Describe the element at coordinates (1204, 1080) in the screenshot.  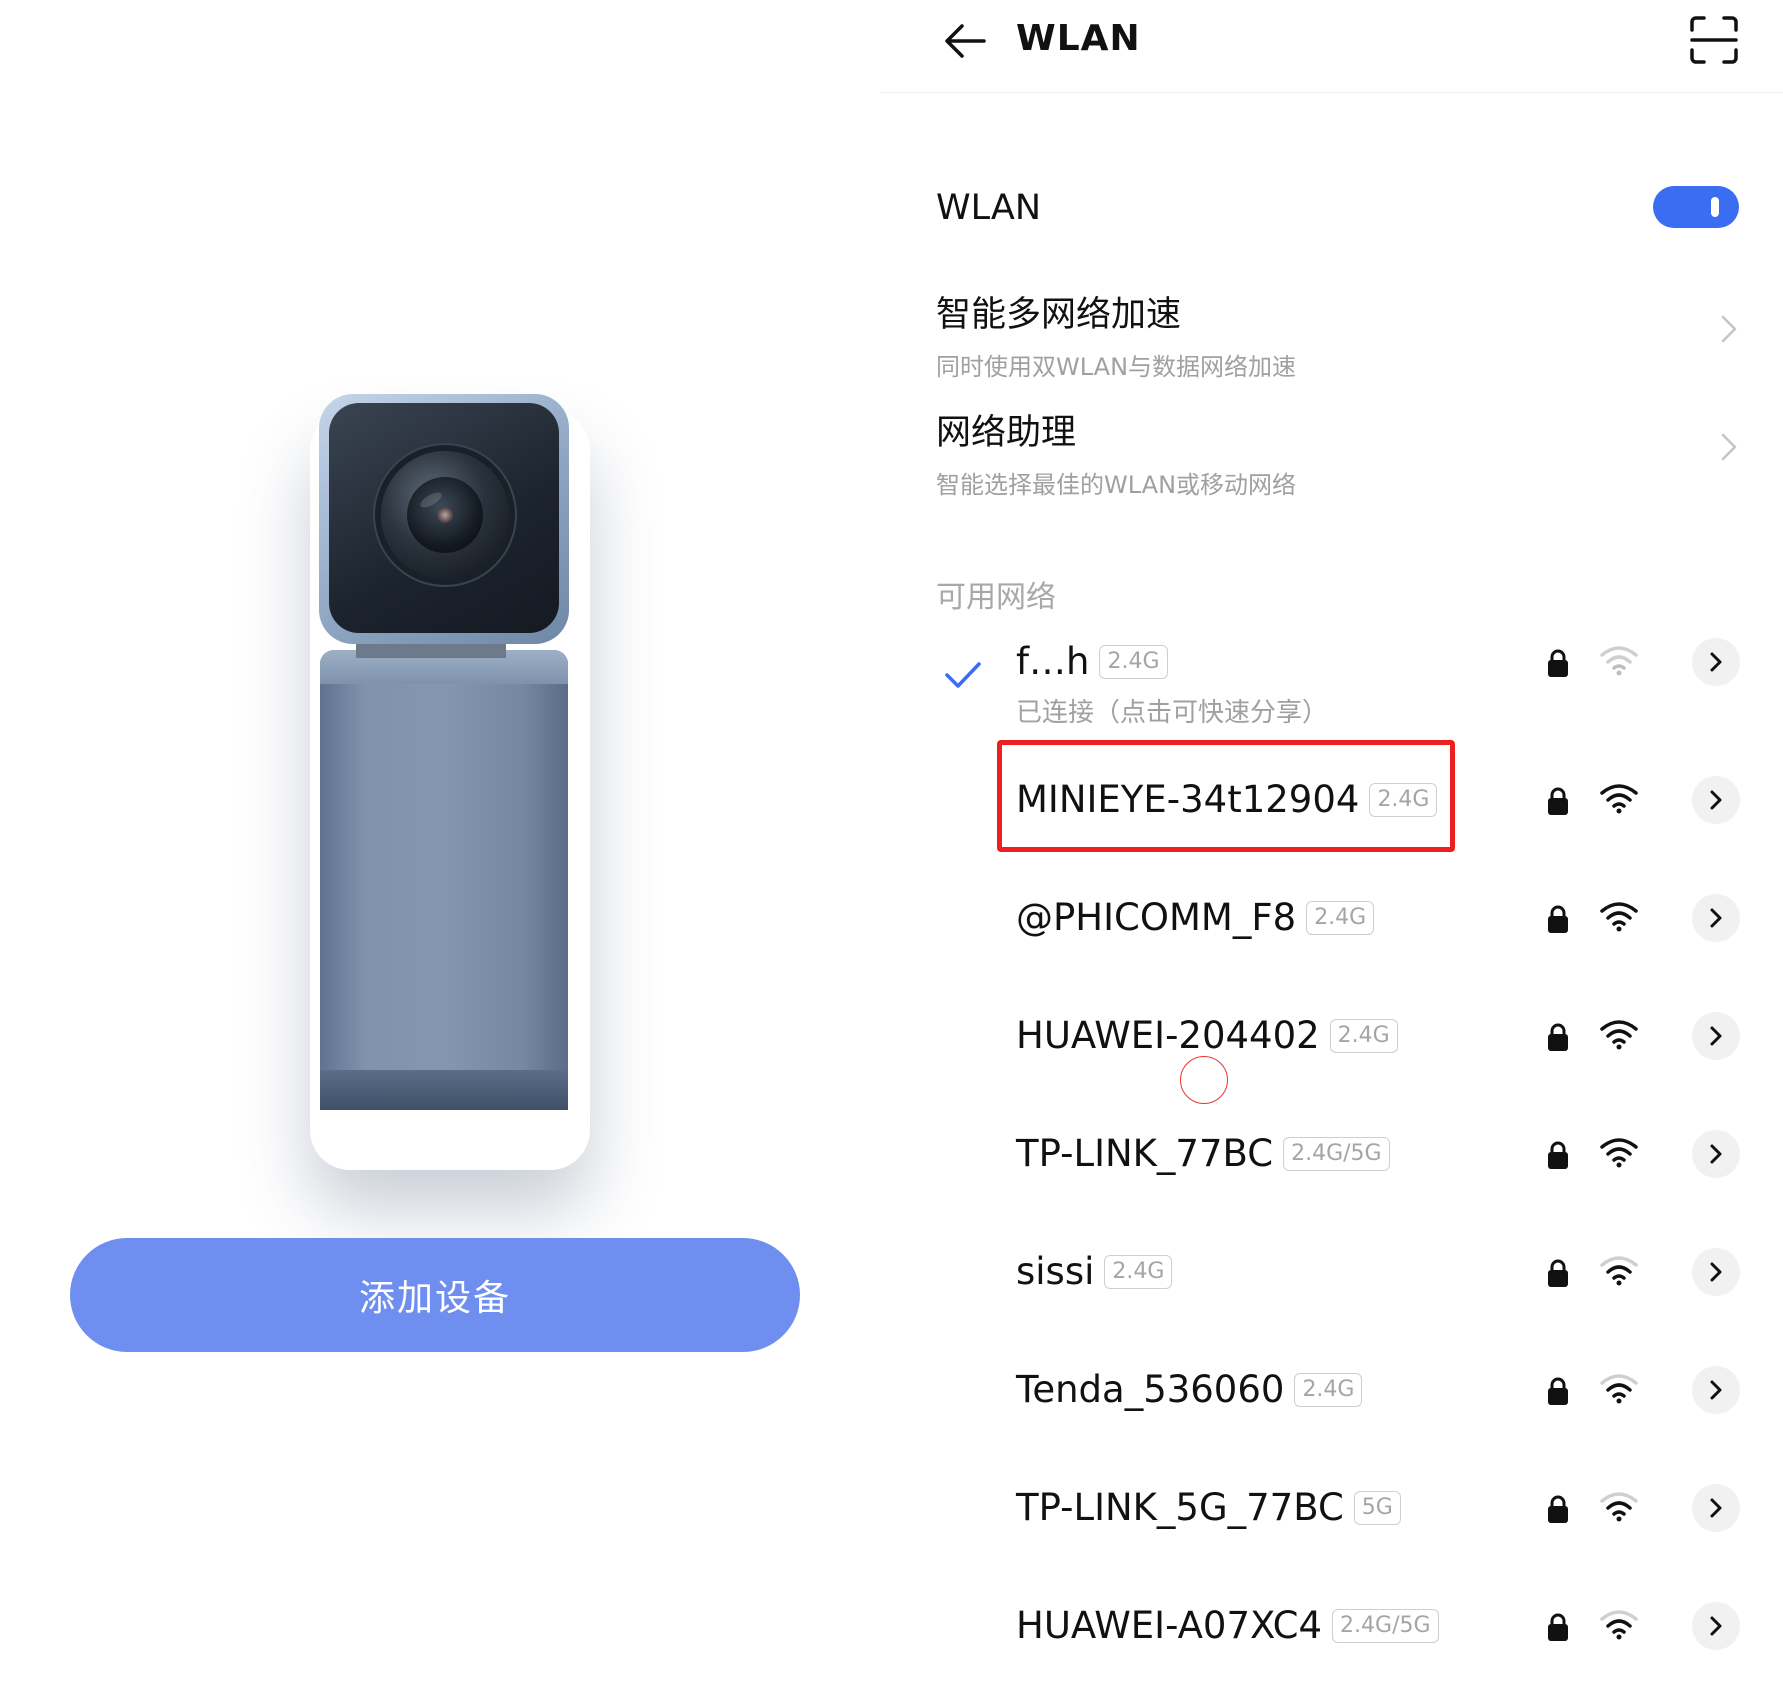
I see `touch-indicator` at that location.